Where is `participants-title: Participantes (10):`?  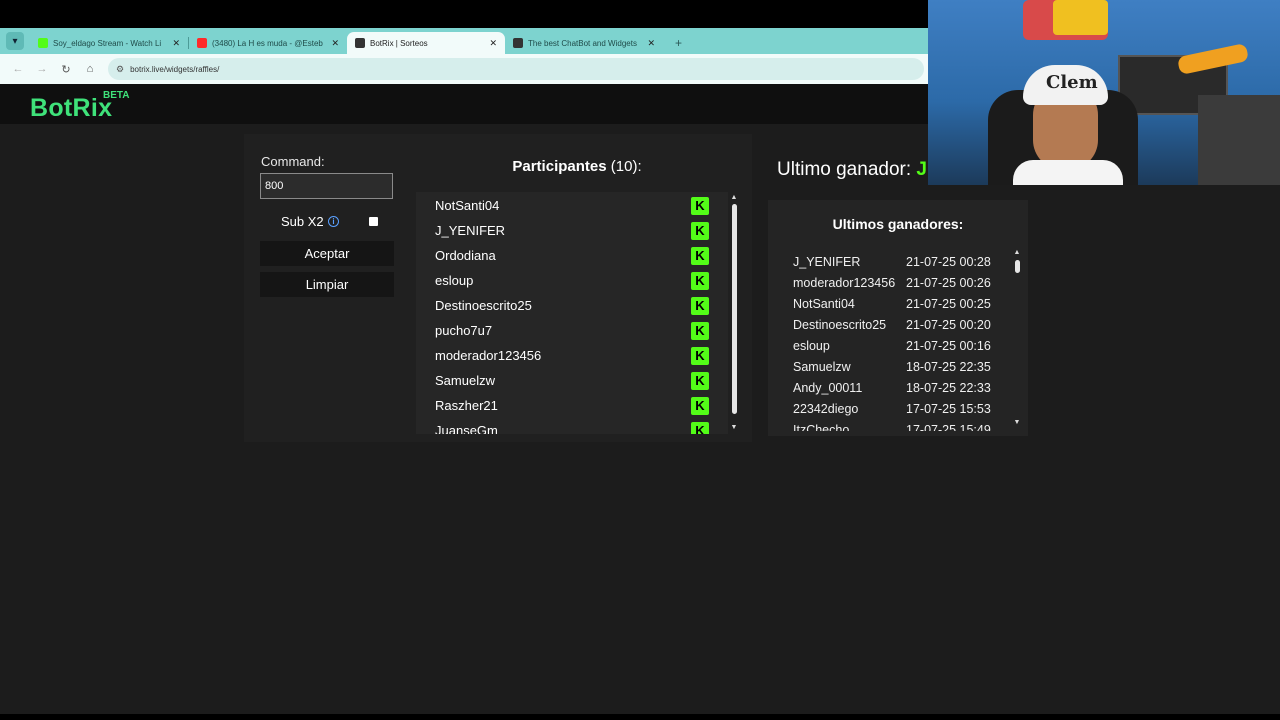 participants-title: Participantes (10): is located at coordinates (577, 166).